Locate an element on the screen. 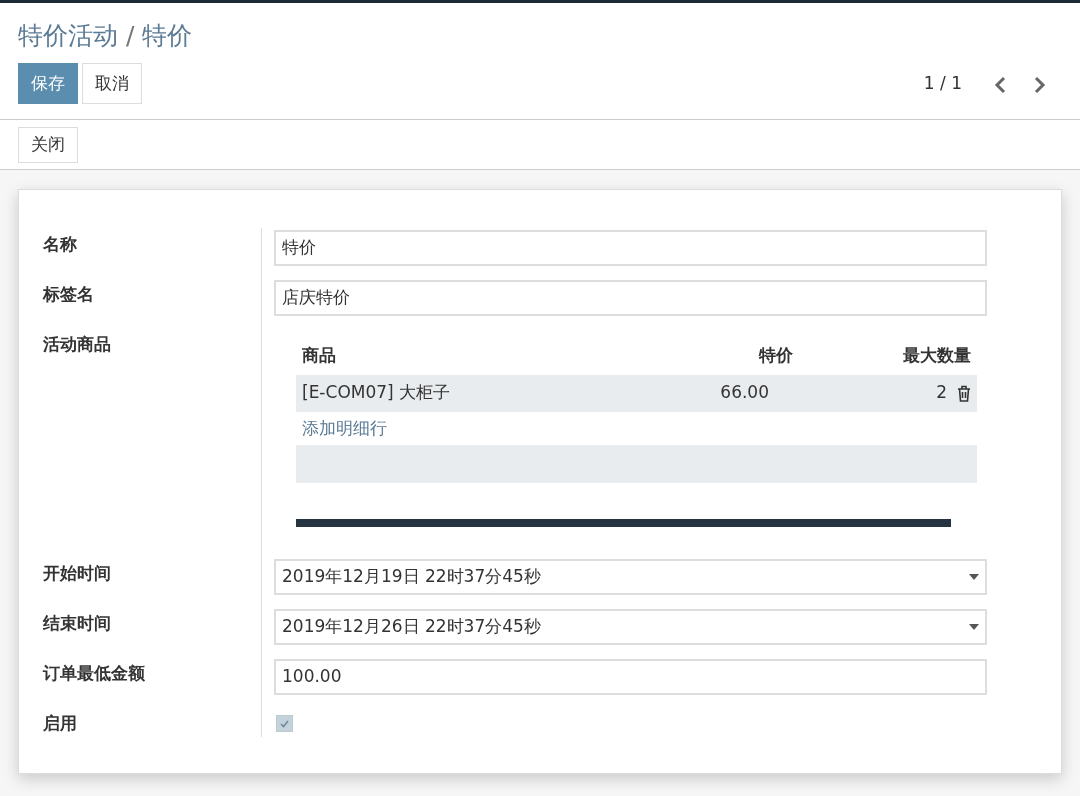 The height and width of the screenshot is (796, 1080). text-field: 店庆特价 is located at coordinates (630, 297).